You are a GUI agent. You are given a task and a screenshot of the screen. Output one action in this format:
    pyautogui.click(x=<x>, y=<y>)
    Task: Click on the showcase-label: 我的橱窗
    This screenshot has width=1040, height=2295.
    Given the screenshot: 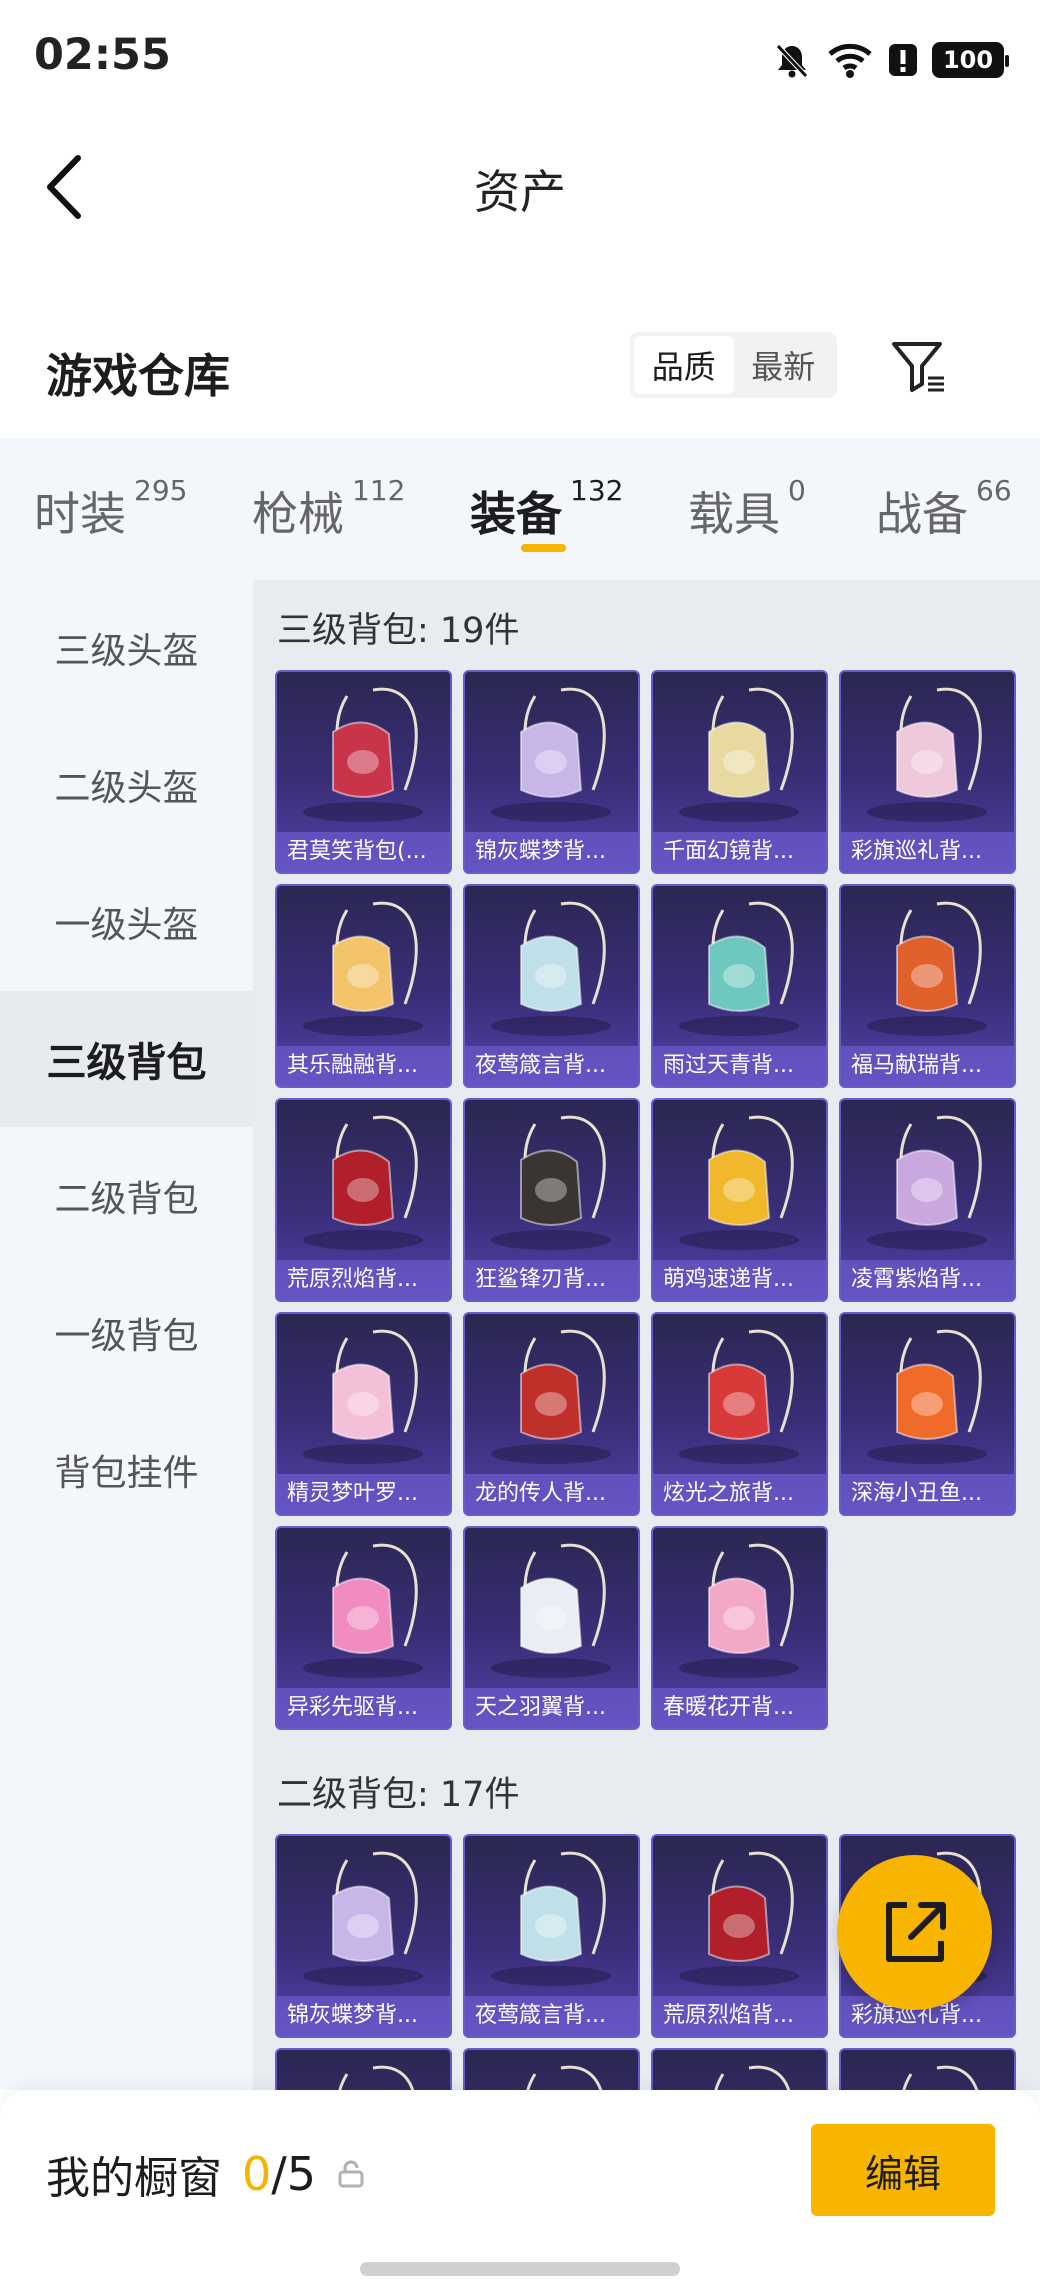 What is the action you would take?
    pyautogui.click(x=134, y=2178)
    